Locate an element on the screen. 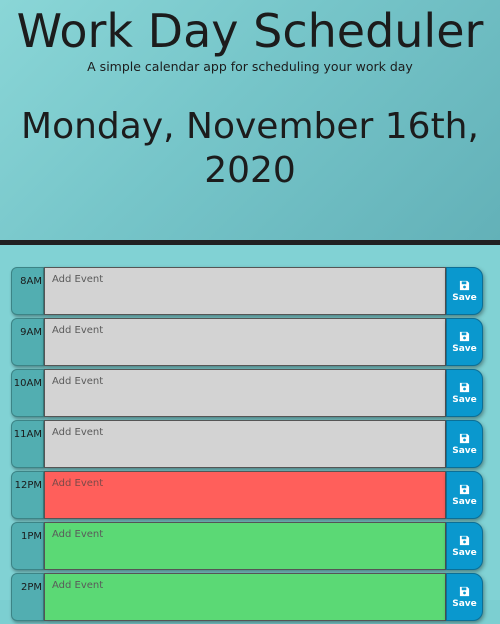 This screenshot has width=500, height=624. current-day: Monday, November 16th, 2020 is located at coordinates (250, 148).